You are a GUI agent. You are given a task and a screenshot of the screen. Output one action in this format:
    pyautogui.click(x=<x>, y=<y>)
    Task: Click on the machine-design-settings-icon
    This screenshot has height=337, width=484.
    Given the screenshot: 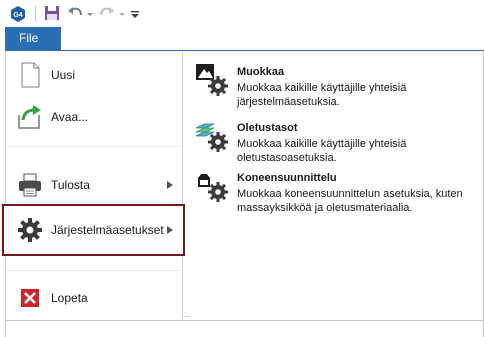 What is the action you would take?
    pyautogui.click(x=213, y=188)
    